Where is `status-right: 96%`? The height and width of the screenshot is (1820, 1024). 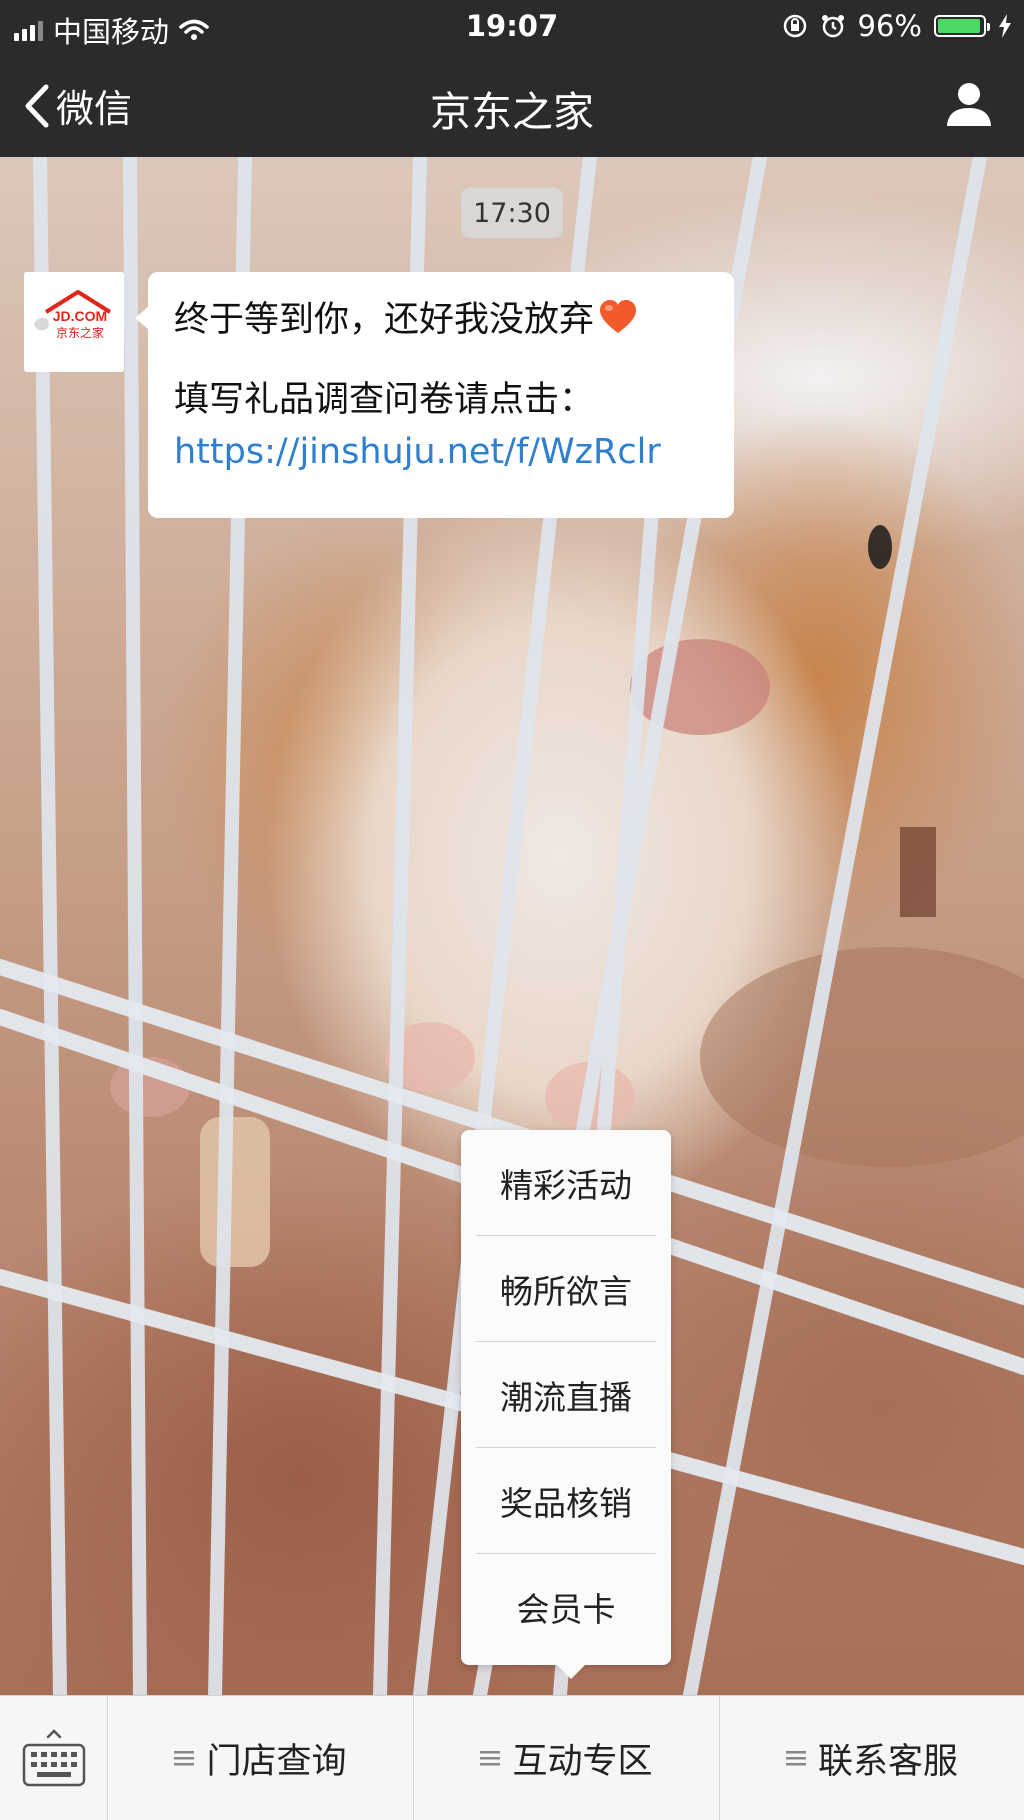 status-right: 96% is located at coordinates (897, 26).